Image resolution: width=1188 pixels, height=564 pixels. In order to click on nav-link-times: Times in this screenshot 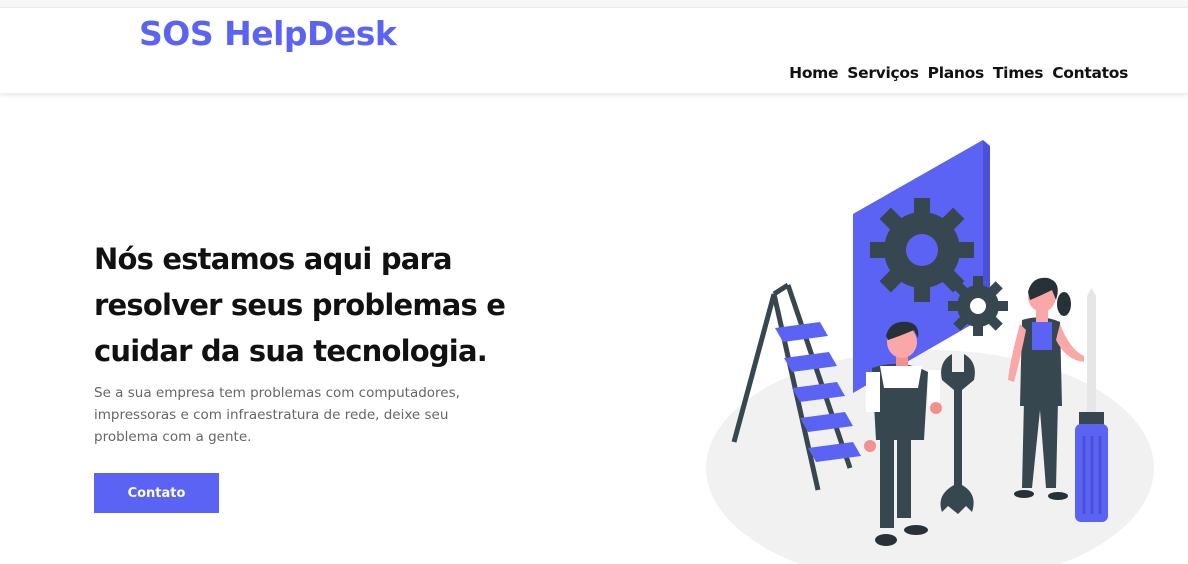, I will do `click(1018, 73)`.